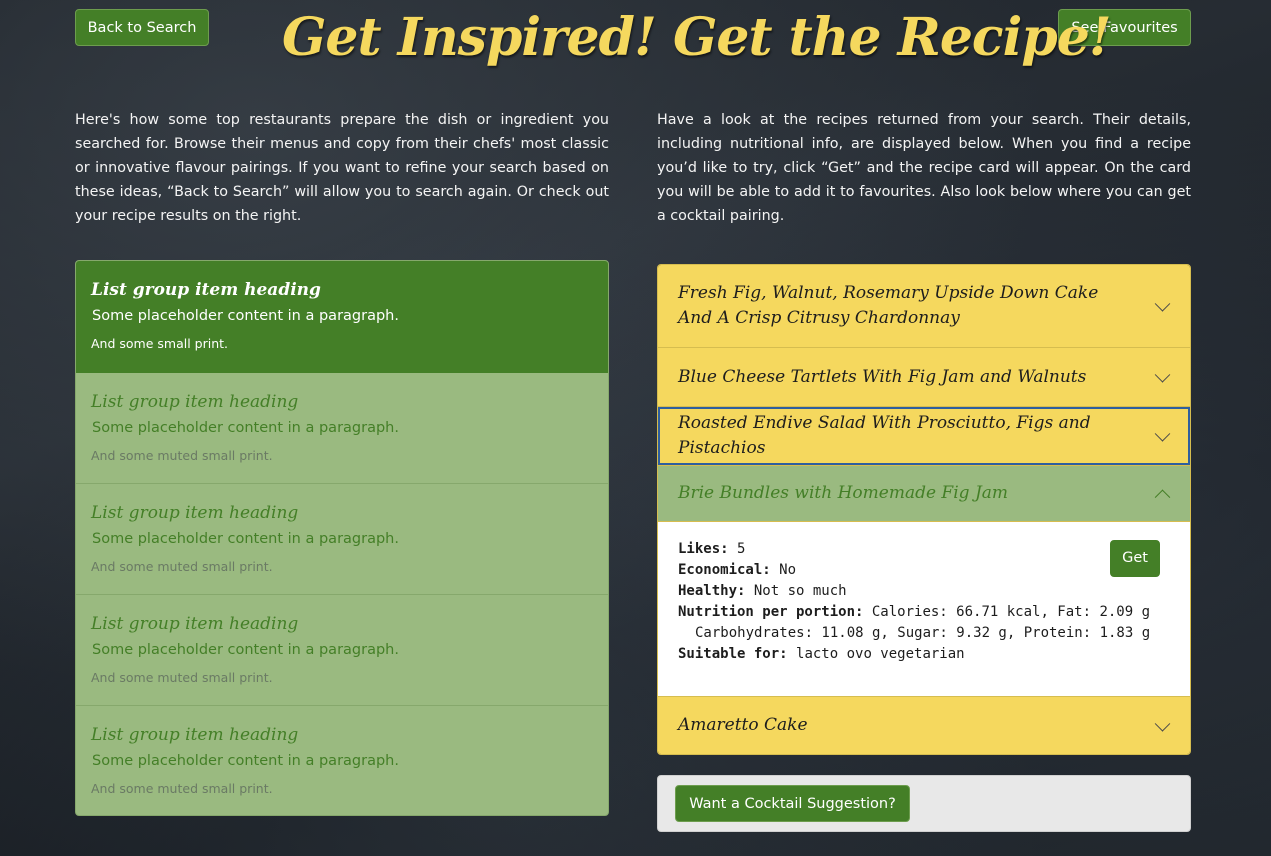 The height and width of the screenshot is (856, 1271). What do you see at coordinates (924, 803) in the screenshot?
I see `cocktail-card: Want a Cocktail Suggestion?` at bounding box center [924, 803].